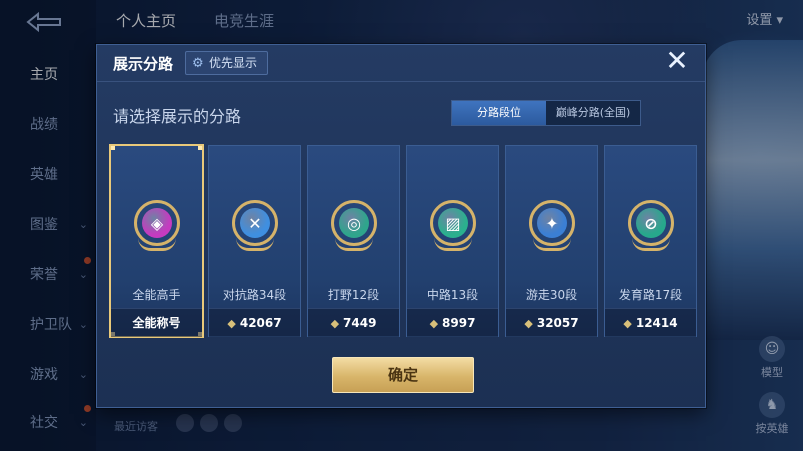  Describe the element at coordinates (227, 63) in the screenshot. I see `priority-display-button: ⚙ 优先显示` at that location.